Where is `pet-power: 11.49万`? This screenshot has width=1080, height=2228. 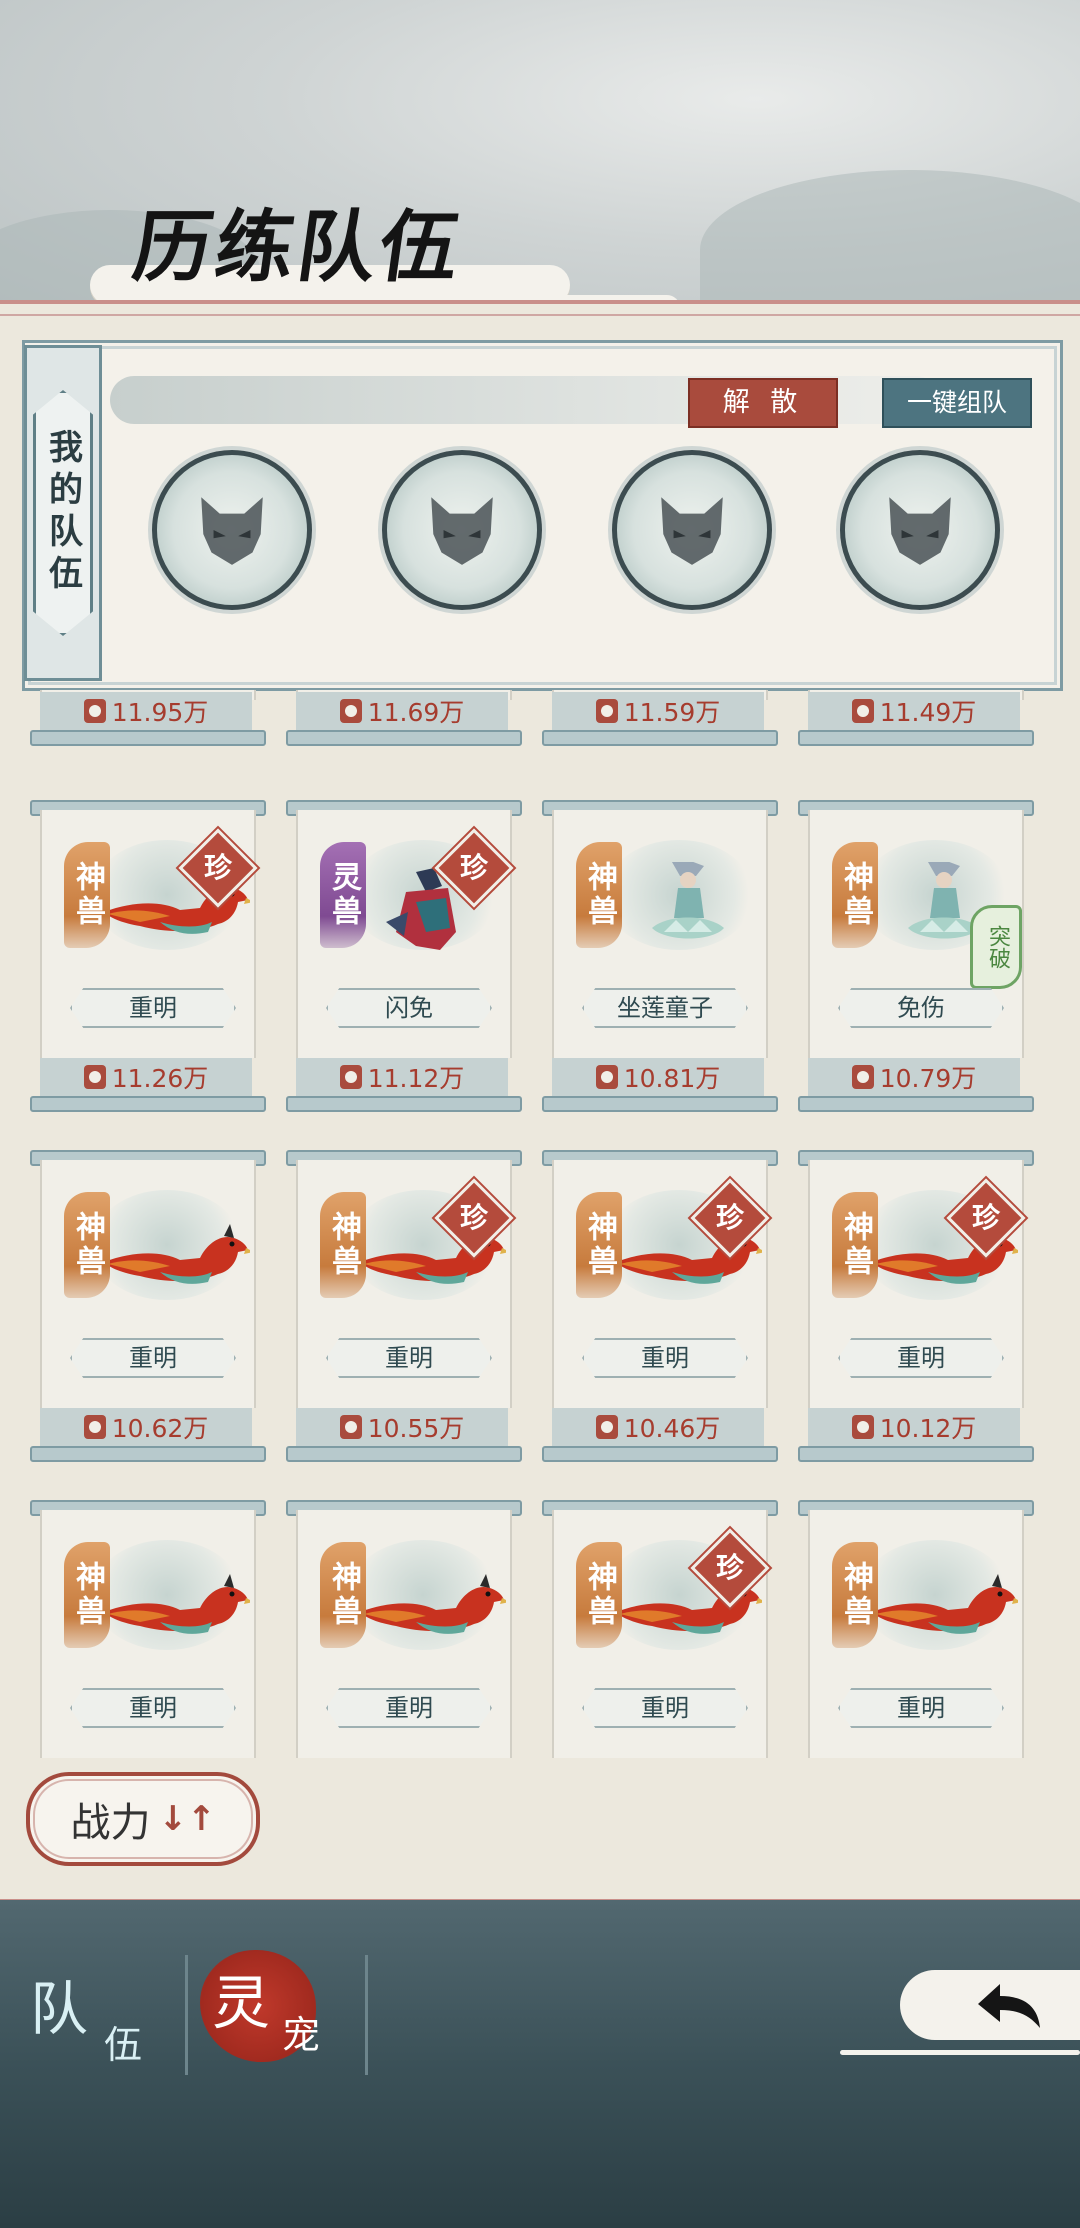
pet-power: 11.49万 is located at coordinates (914, 711).